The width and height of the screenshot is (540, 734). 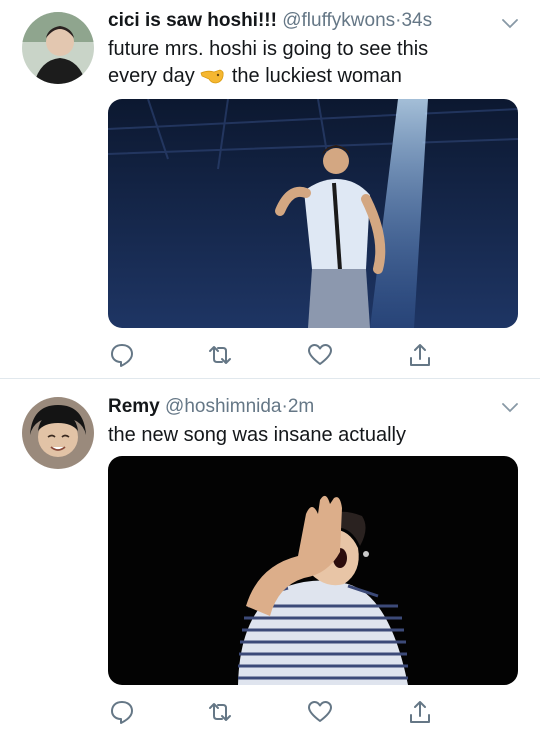 I want to click on timestamp: 34s, so click(x=416, y=20).